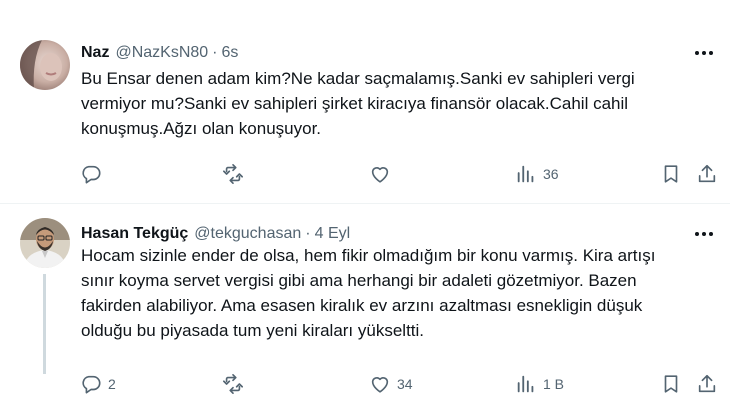  I want to click on thread-line, so click(44, 324).